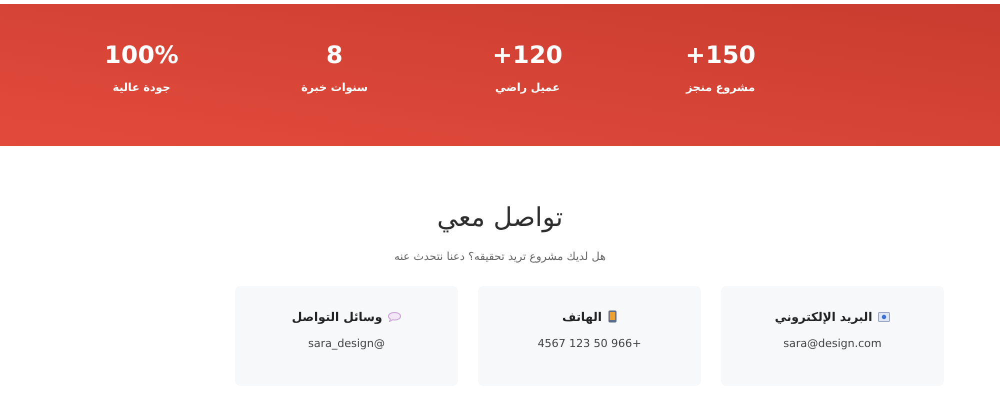 The height and width of the screenshot is (415, 1000). What do you see at coordinates (141, 88) in the screenshot?
I see `stat-label: جودة عالية` at bounding box center [141, 88].